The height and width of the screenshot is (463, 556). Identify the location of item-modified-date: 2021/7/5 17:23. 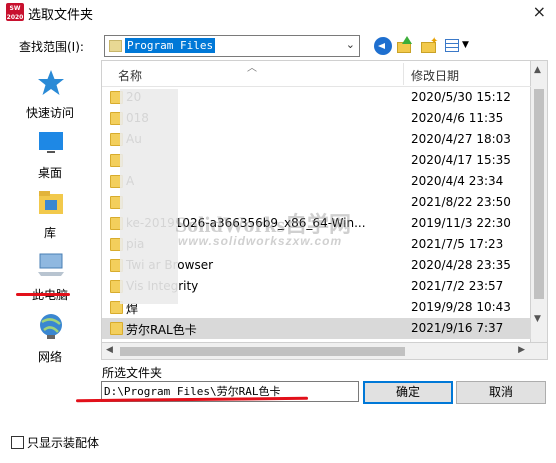
(457, 244).